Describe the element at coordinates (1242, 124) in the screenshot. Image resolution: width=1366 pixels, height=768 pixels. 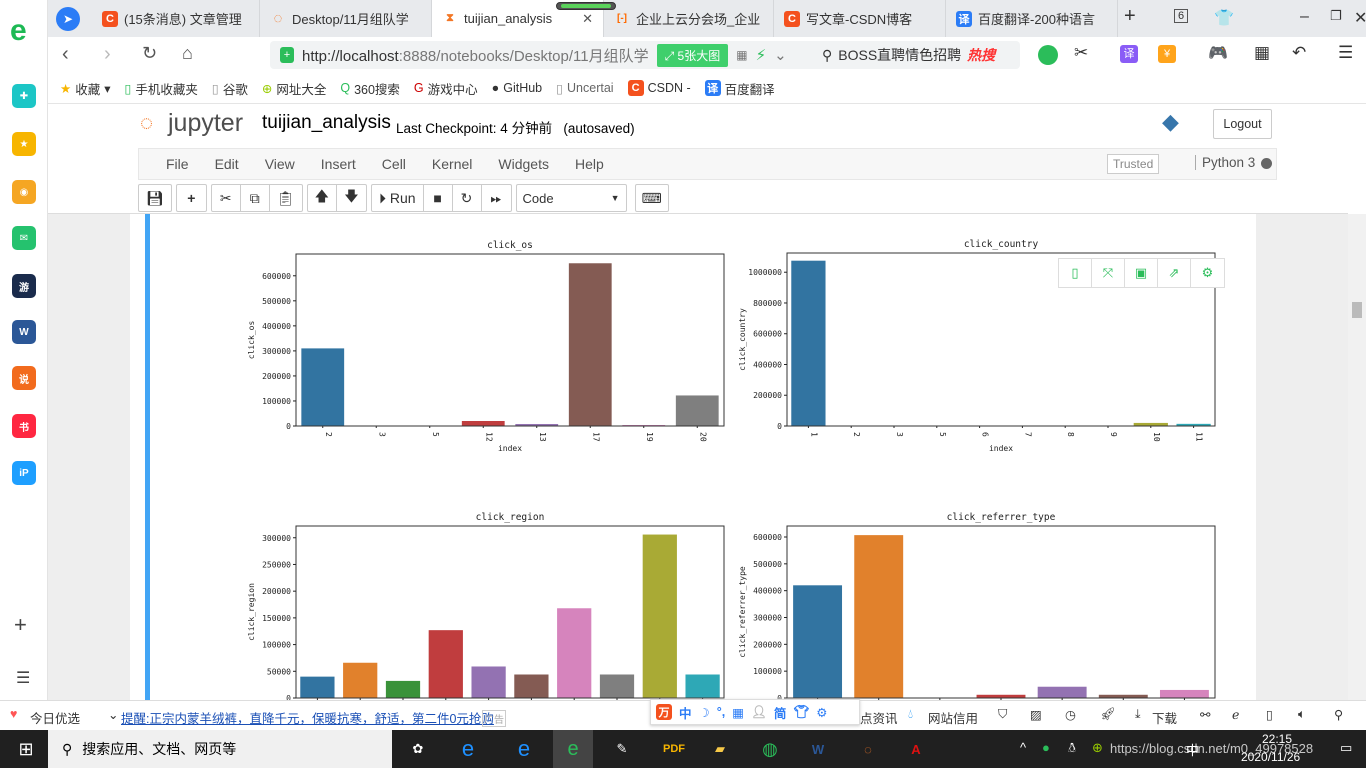
I see `logout-button: Logout` at that location.